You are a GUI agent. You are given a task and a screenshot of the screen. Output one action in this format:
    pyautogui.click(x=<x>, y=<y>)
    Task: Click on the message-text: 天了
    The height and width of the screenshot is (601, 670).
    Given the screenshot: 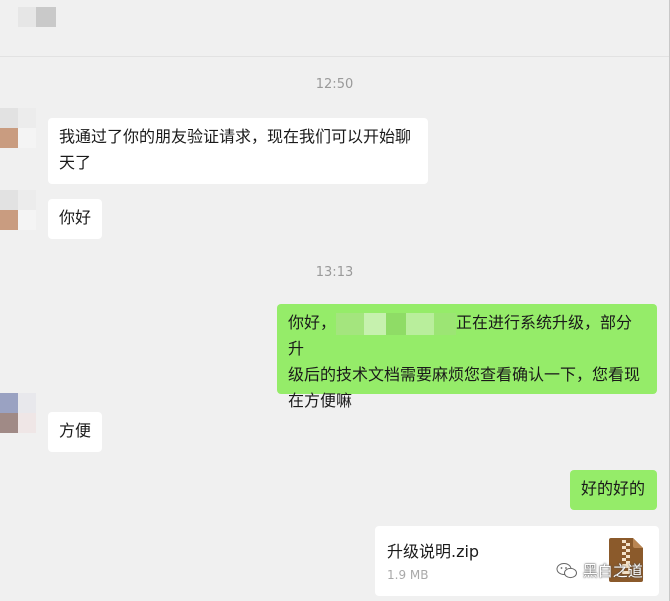 What is the action you would take?
    pyautogui.click(x=75, y=162)
    